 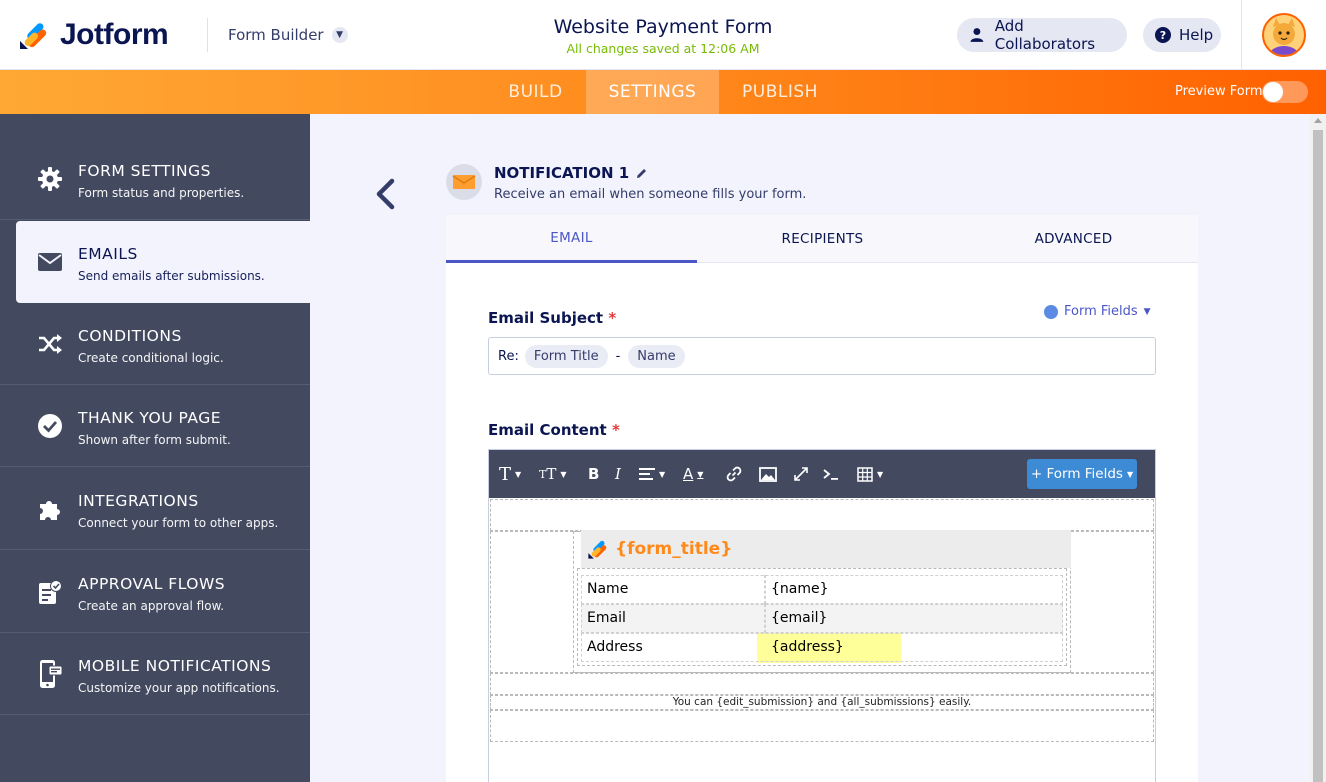 I want to click on shuffle-icon, so click(x=50, y=344).